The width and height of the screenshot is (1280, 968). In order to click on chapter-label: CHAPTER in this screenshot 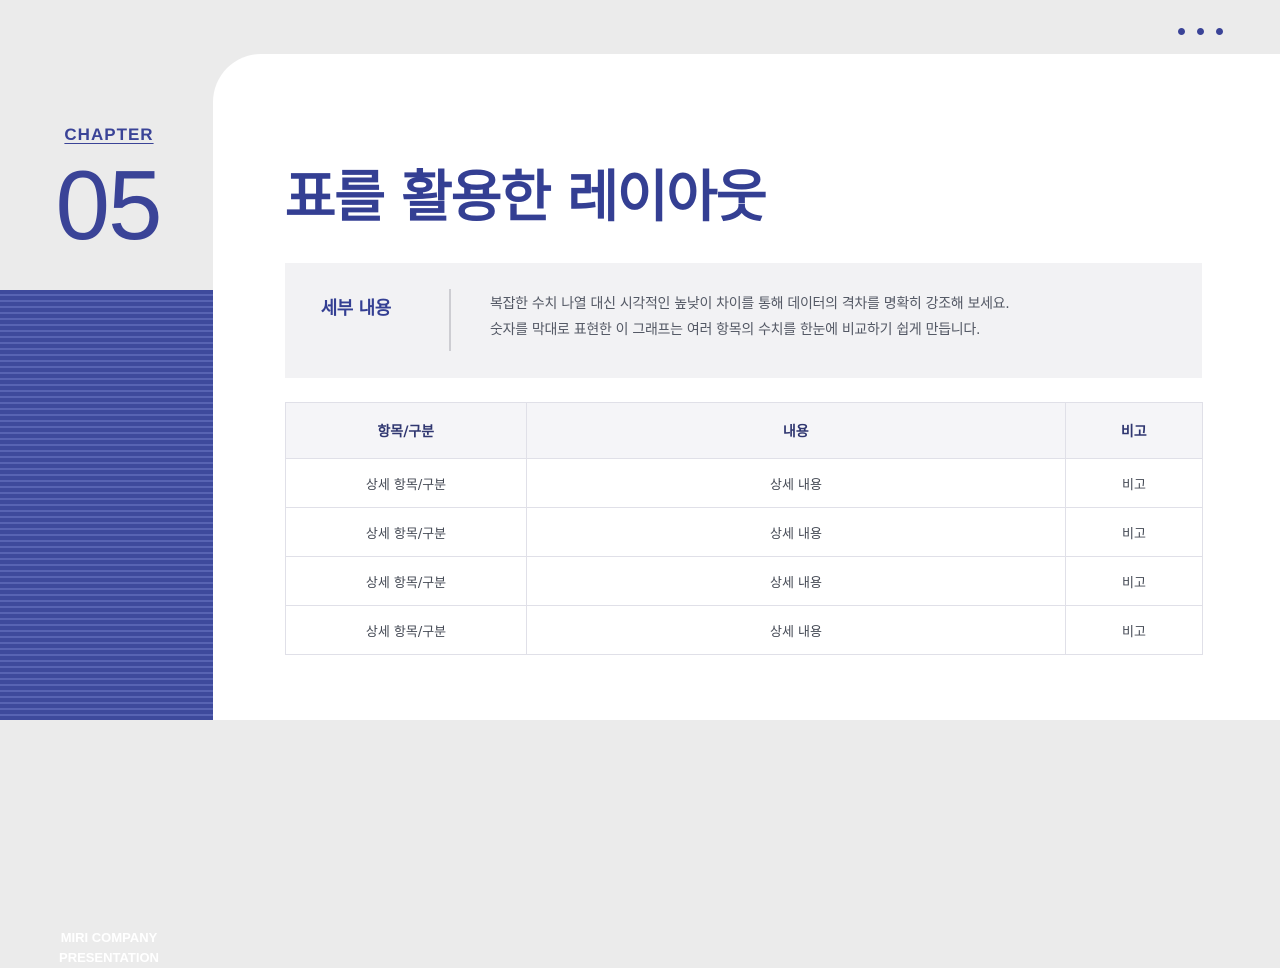, I will do `click(109, 134)`.